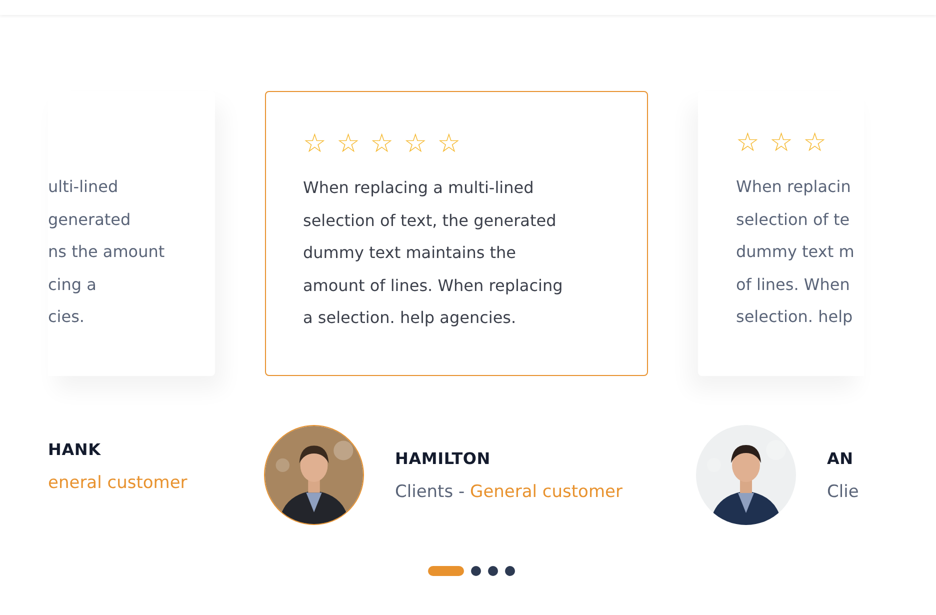 The image size is (936, 615). What do you see at coordinates (74, 449) in the screenshot?
I see `author-name: HANK` at bounding box center [74, 449].